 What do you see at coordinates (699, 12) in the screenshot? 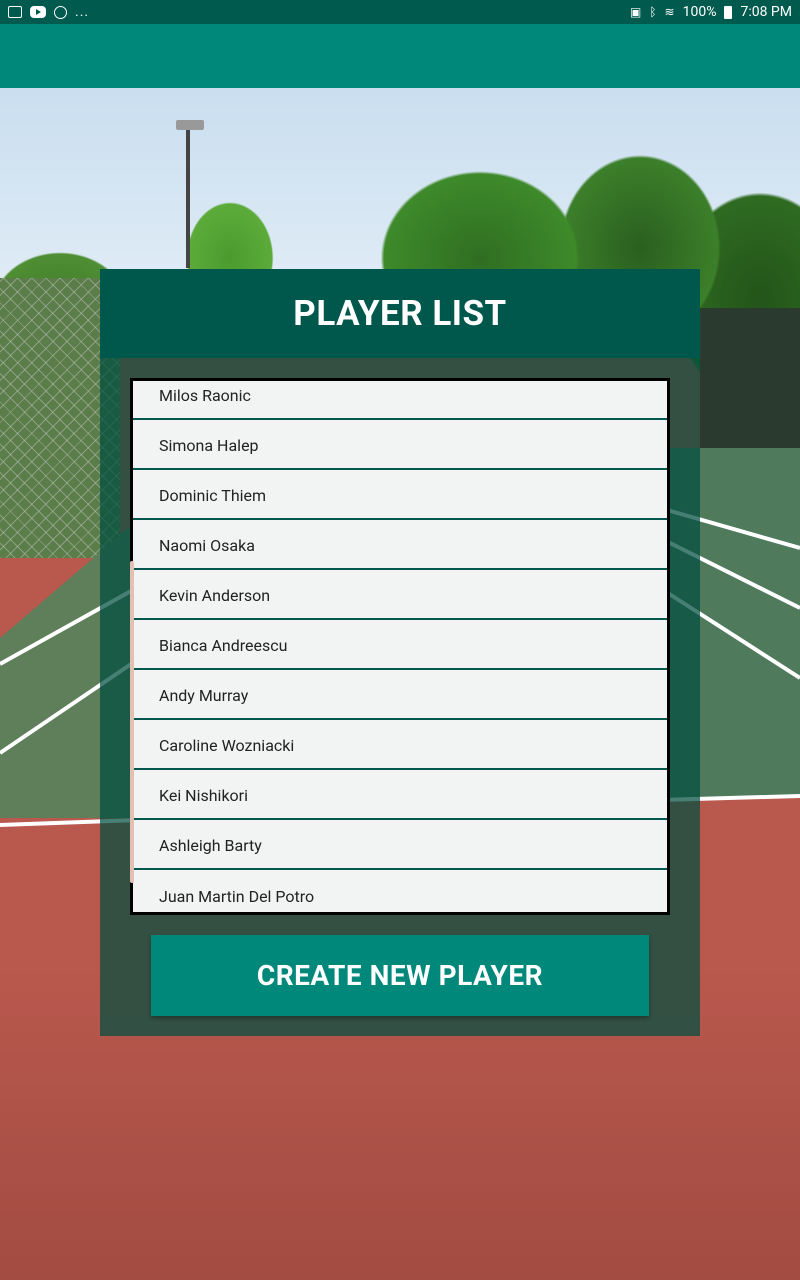
I see `battery-percent: 100%` at bounding box center [699, 12].